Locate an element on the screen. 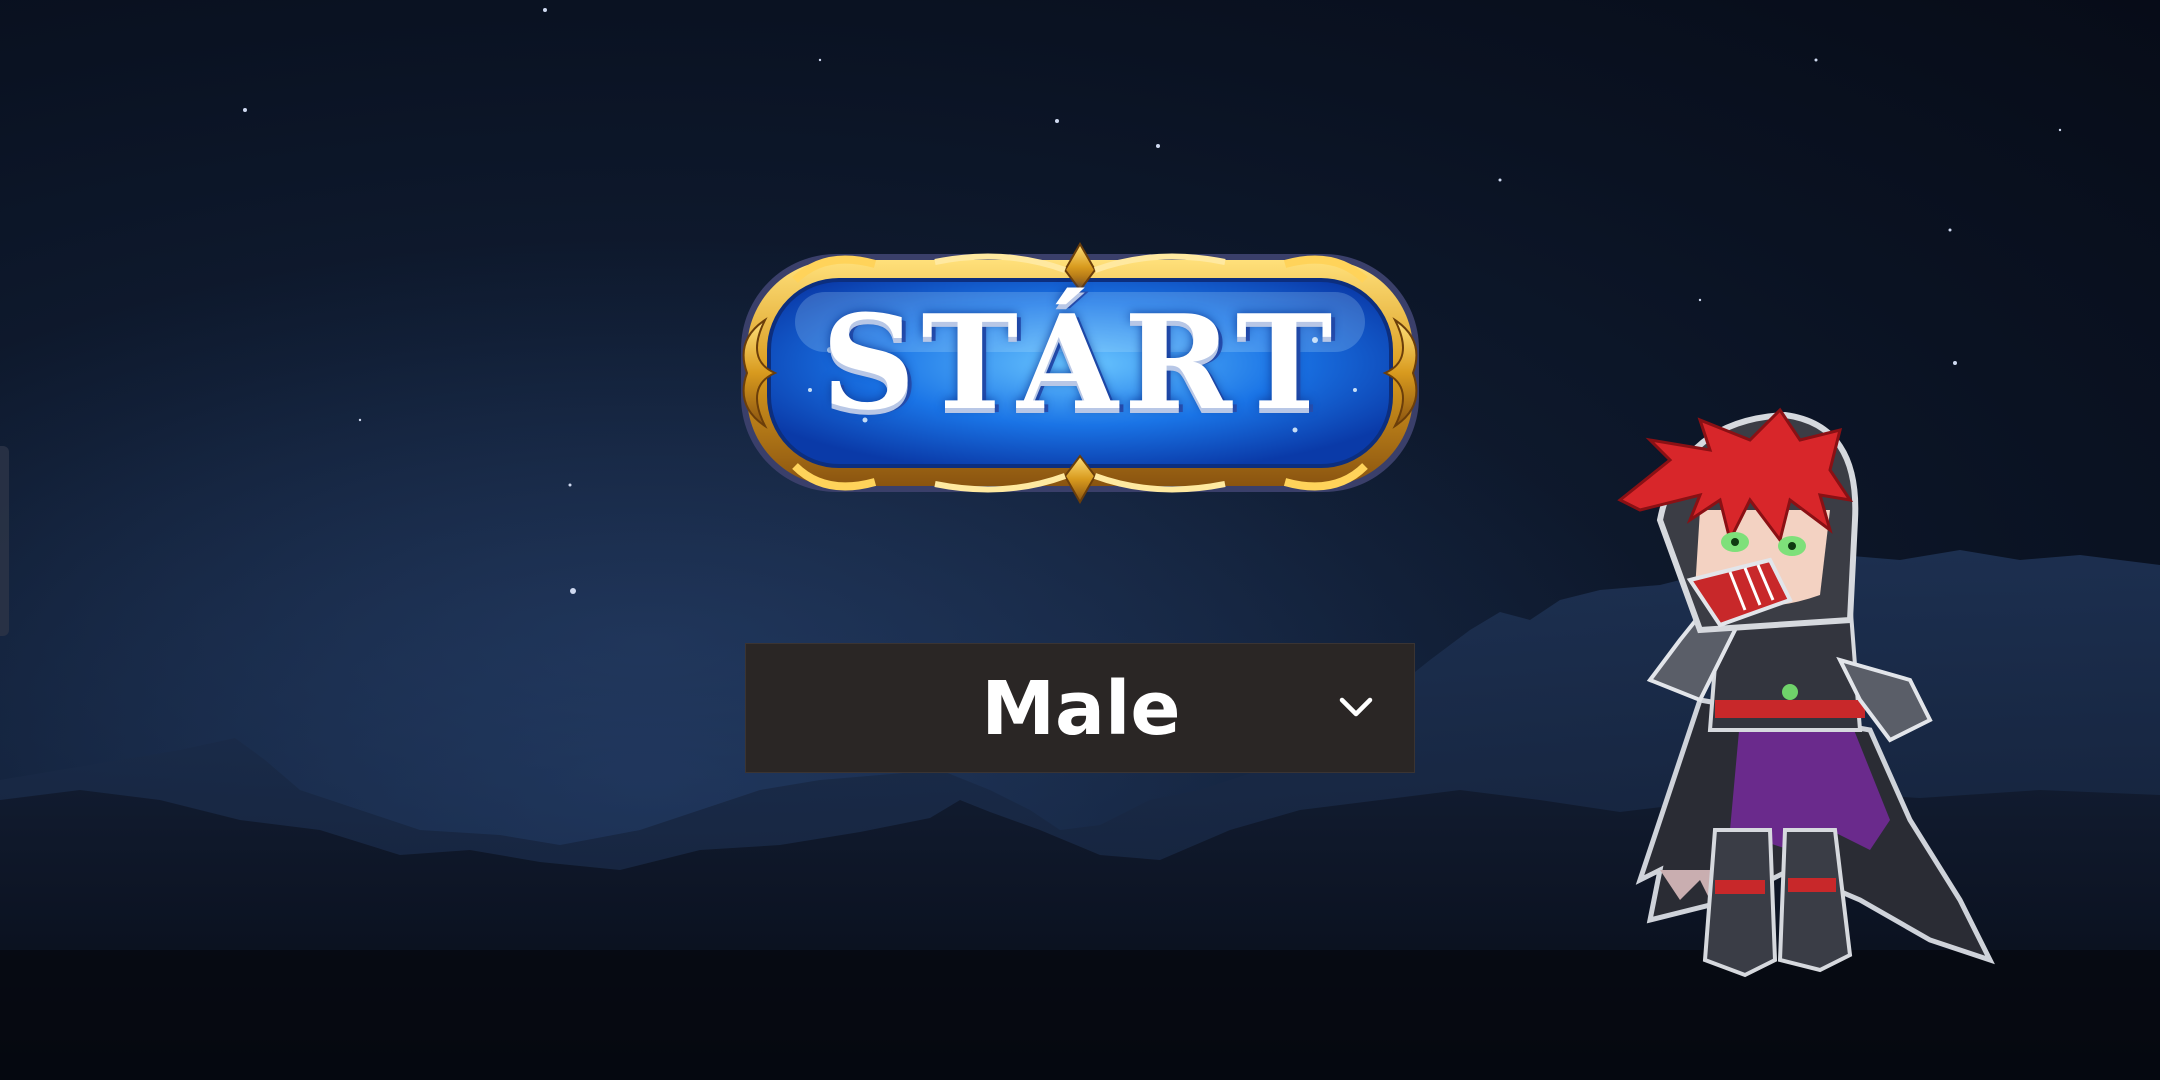 The image size is (2160, 1080). side-panel-handle is located at coordinates (4, 541).